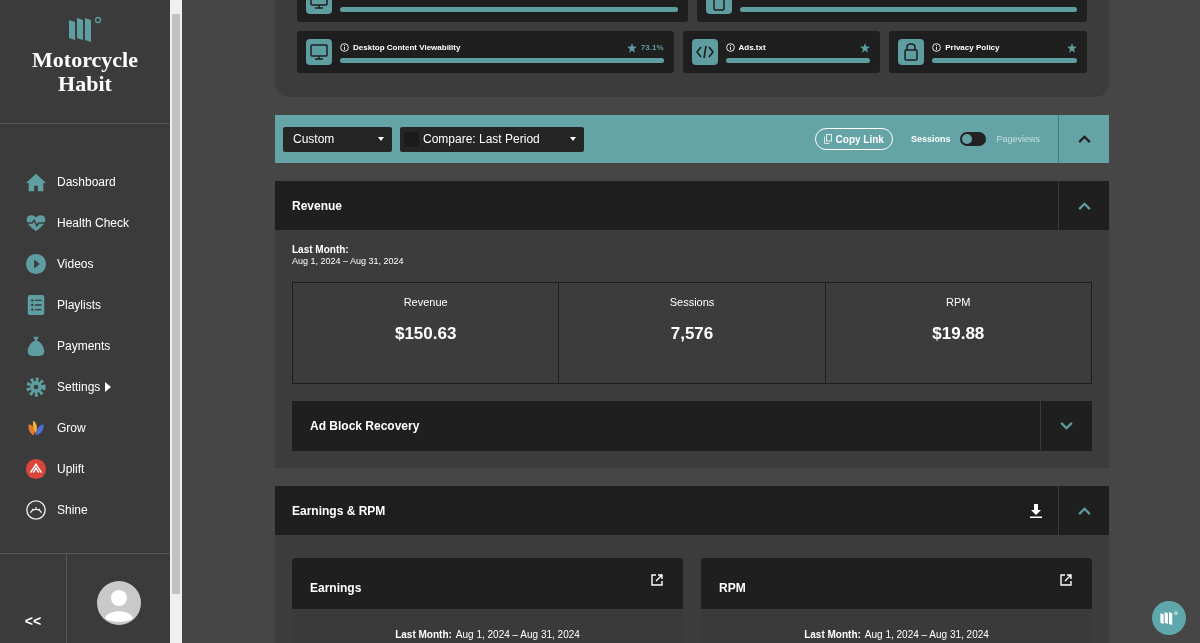 The image size is (1200, 643). Describe the element at coordinates (732, 587) in the screenshot. I see `card-title: RPM` at that location.